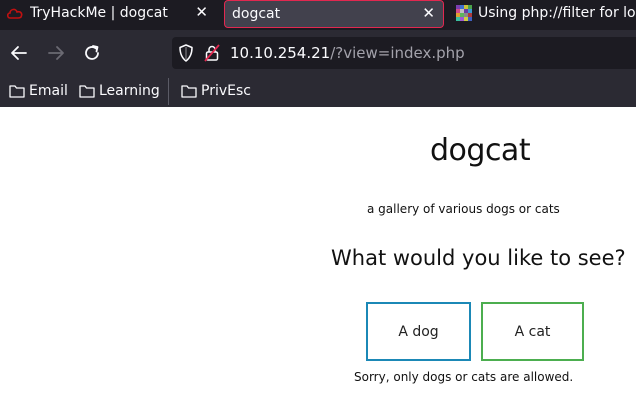 The image size is (636, 405). Describe the element at coordinates (464, 377) in the screenshot. I see `error-message: Sorry, only dogs or cats are allowed.` at that location.